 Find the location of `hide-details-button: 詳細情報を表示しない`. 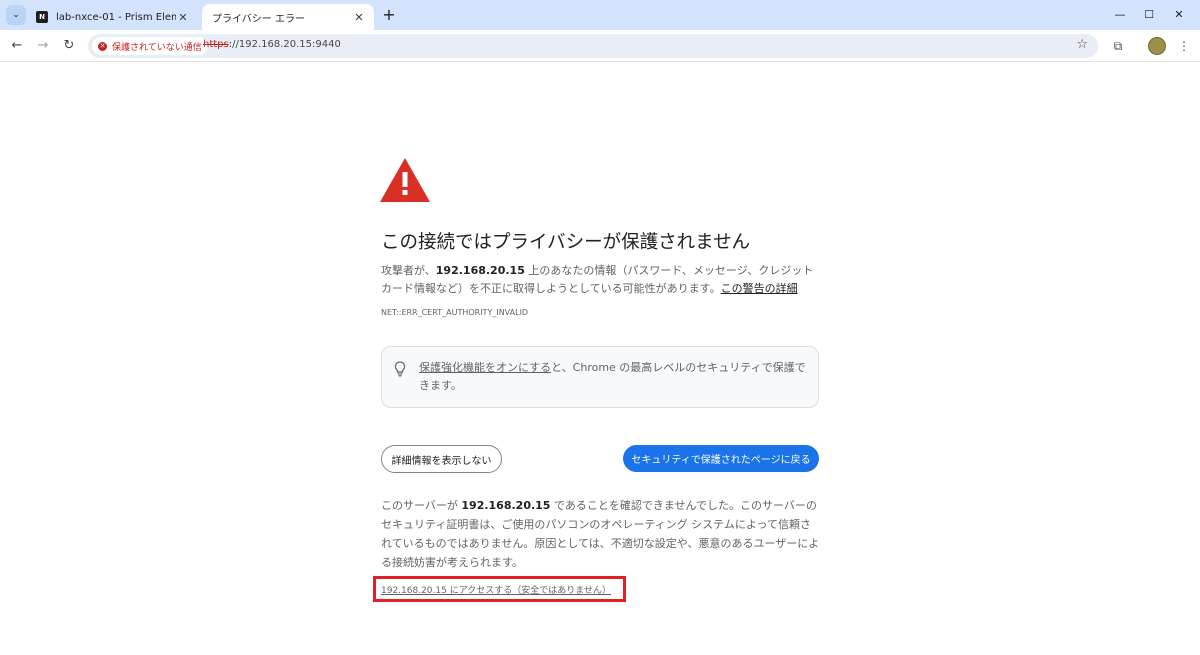

hide-details-button: 詳細情報を表示しない is located at coordinates (441, 459).